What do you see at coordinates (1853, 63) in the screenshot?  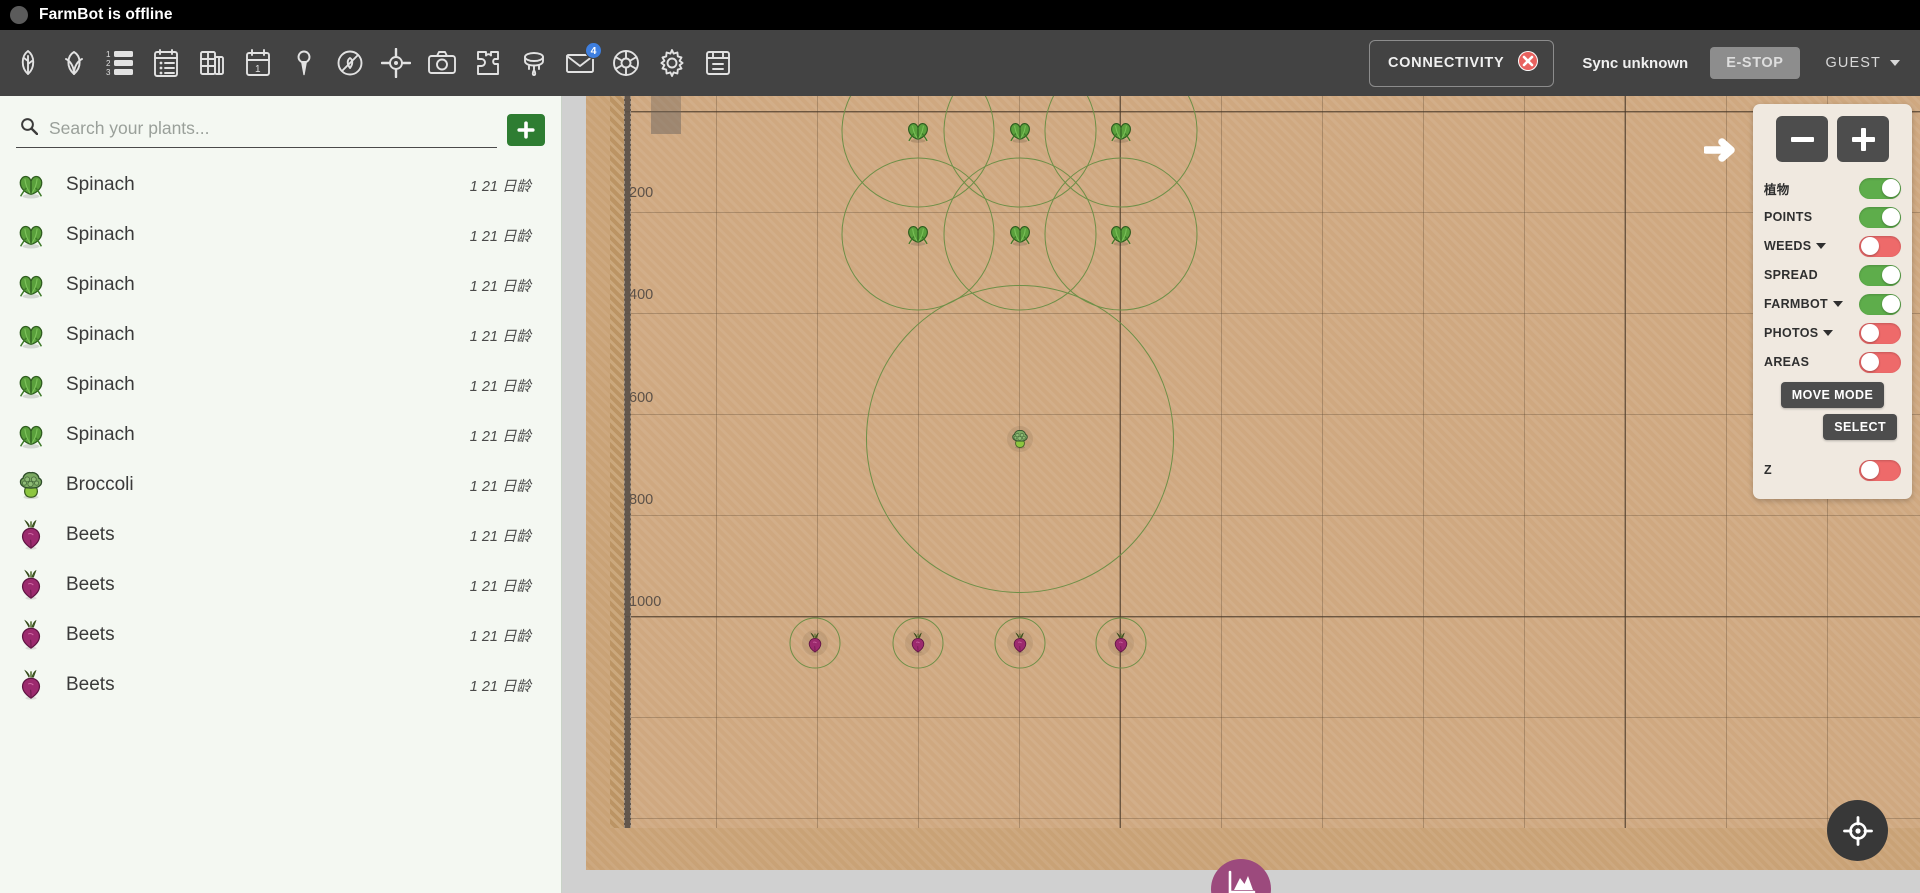 I see `account-label: GUEST` at bounding box center [1853, 63].